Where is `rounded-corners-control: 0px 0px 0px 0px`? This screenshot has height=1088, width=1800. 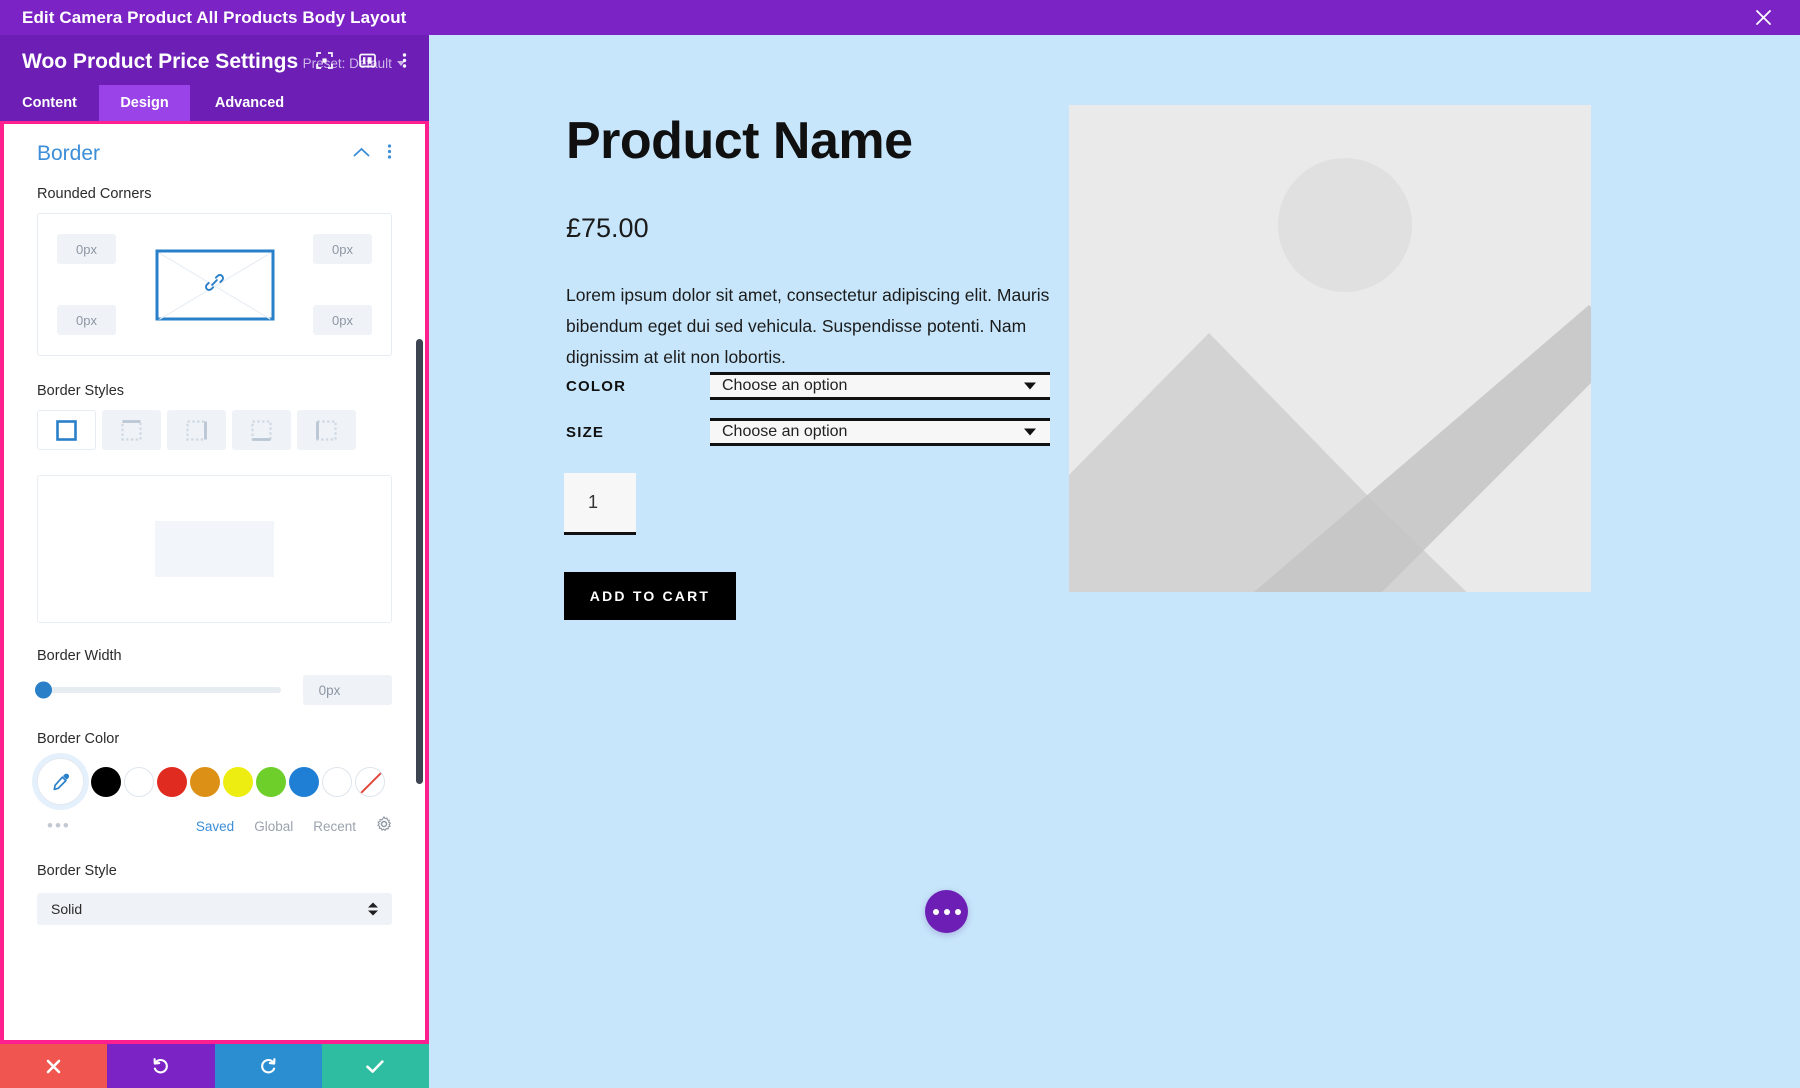 rounded-corners-control: 0px 0px 0px 0px is located at coordinates (214, 284).